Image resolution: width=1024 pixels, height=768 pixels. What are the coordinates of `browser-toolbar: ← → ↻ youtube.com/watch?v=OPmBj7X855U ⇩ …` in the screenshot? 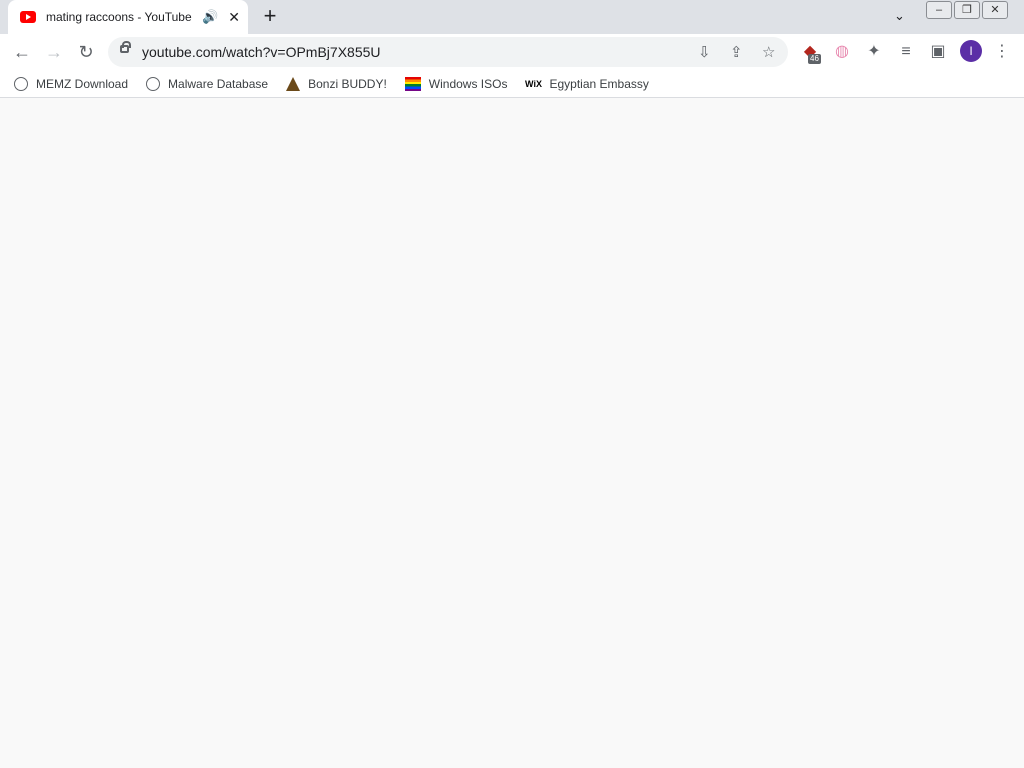 It's located at (512, 52).